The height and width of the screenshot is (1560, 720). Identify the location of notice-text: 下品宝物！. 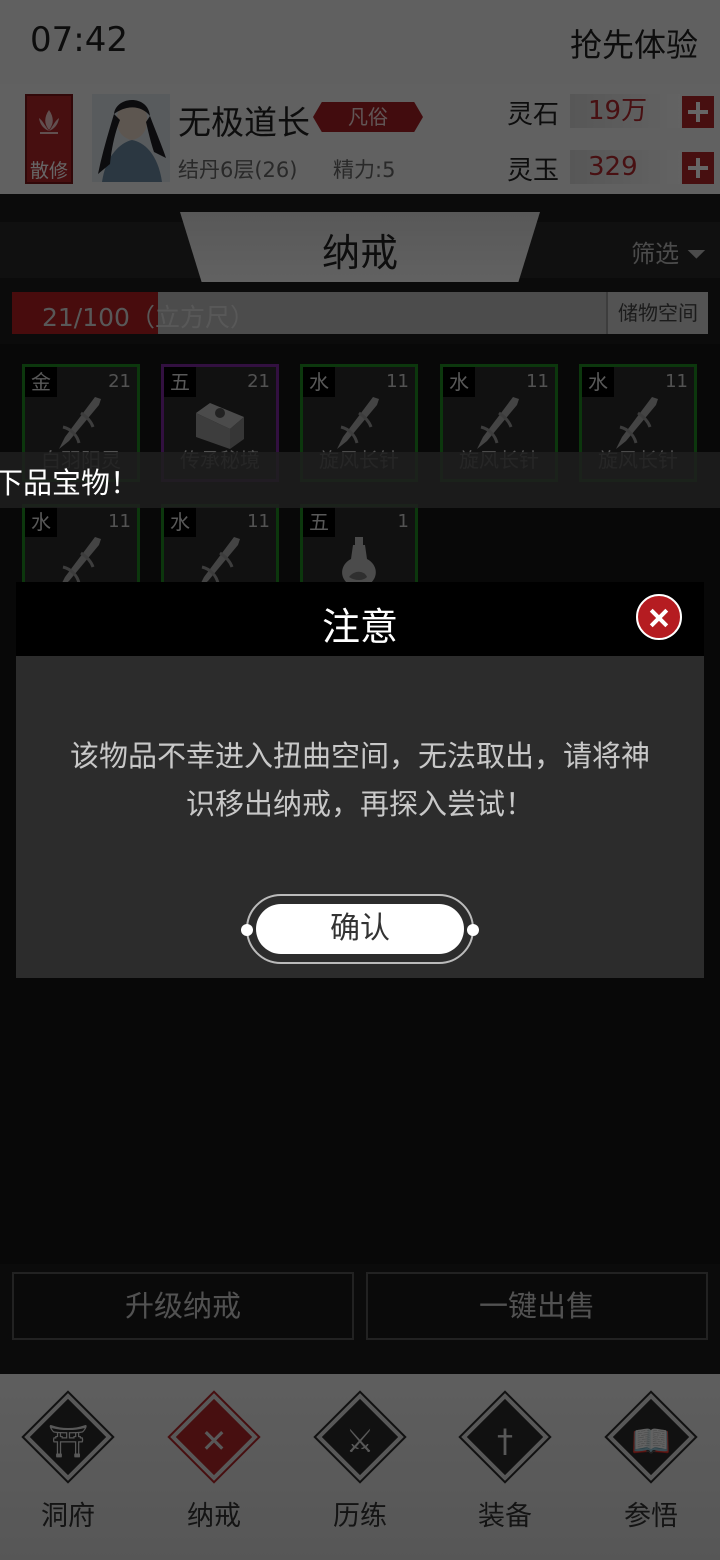
(70, 483).